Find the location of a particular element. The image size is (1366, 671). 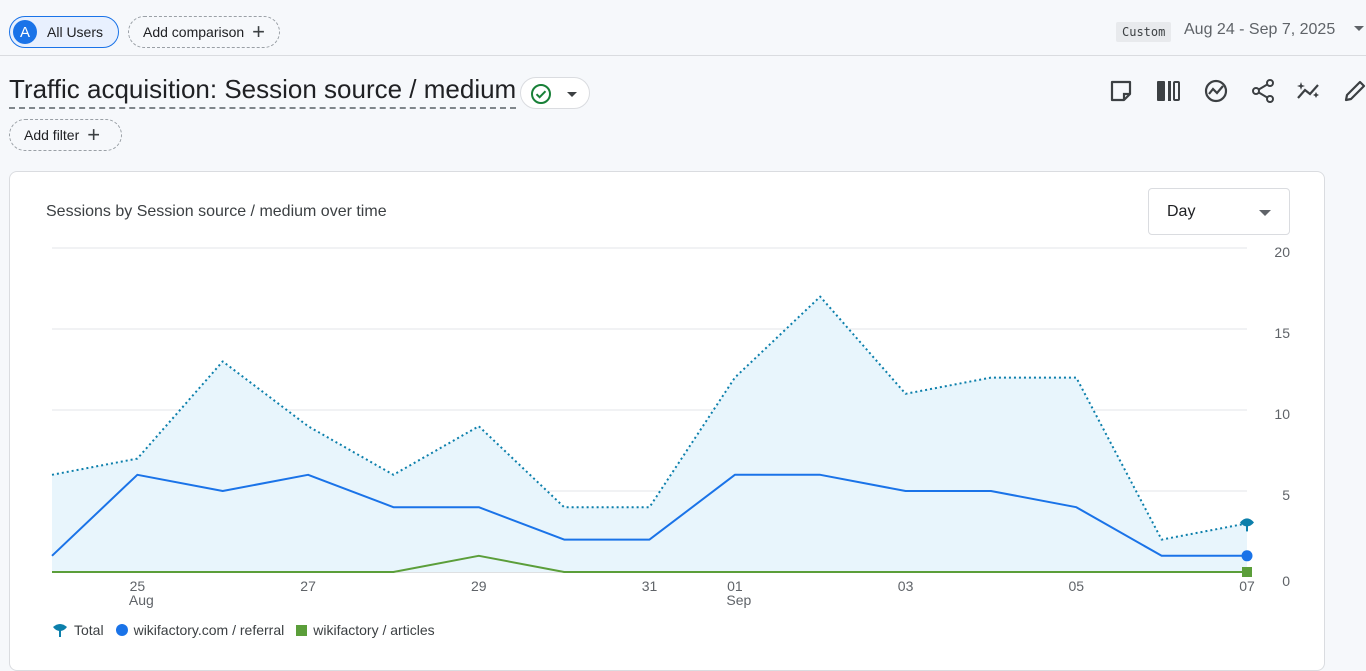

square-marker-icon is located at coordinates (302, 630).